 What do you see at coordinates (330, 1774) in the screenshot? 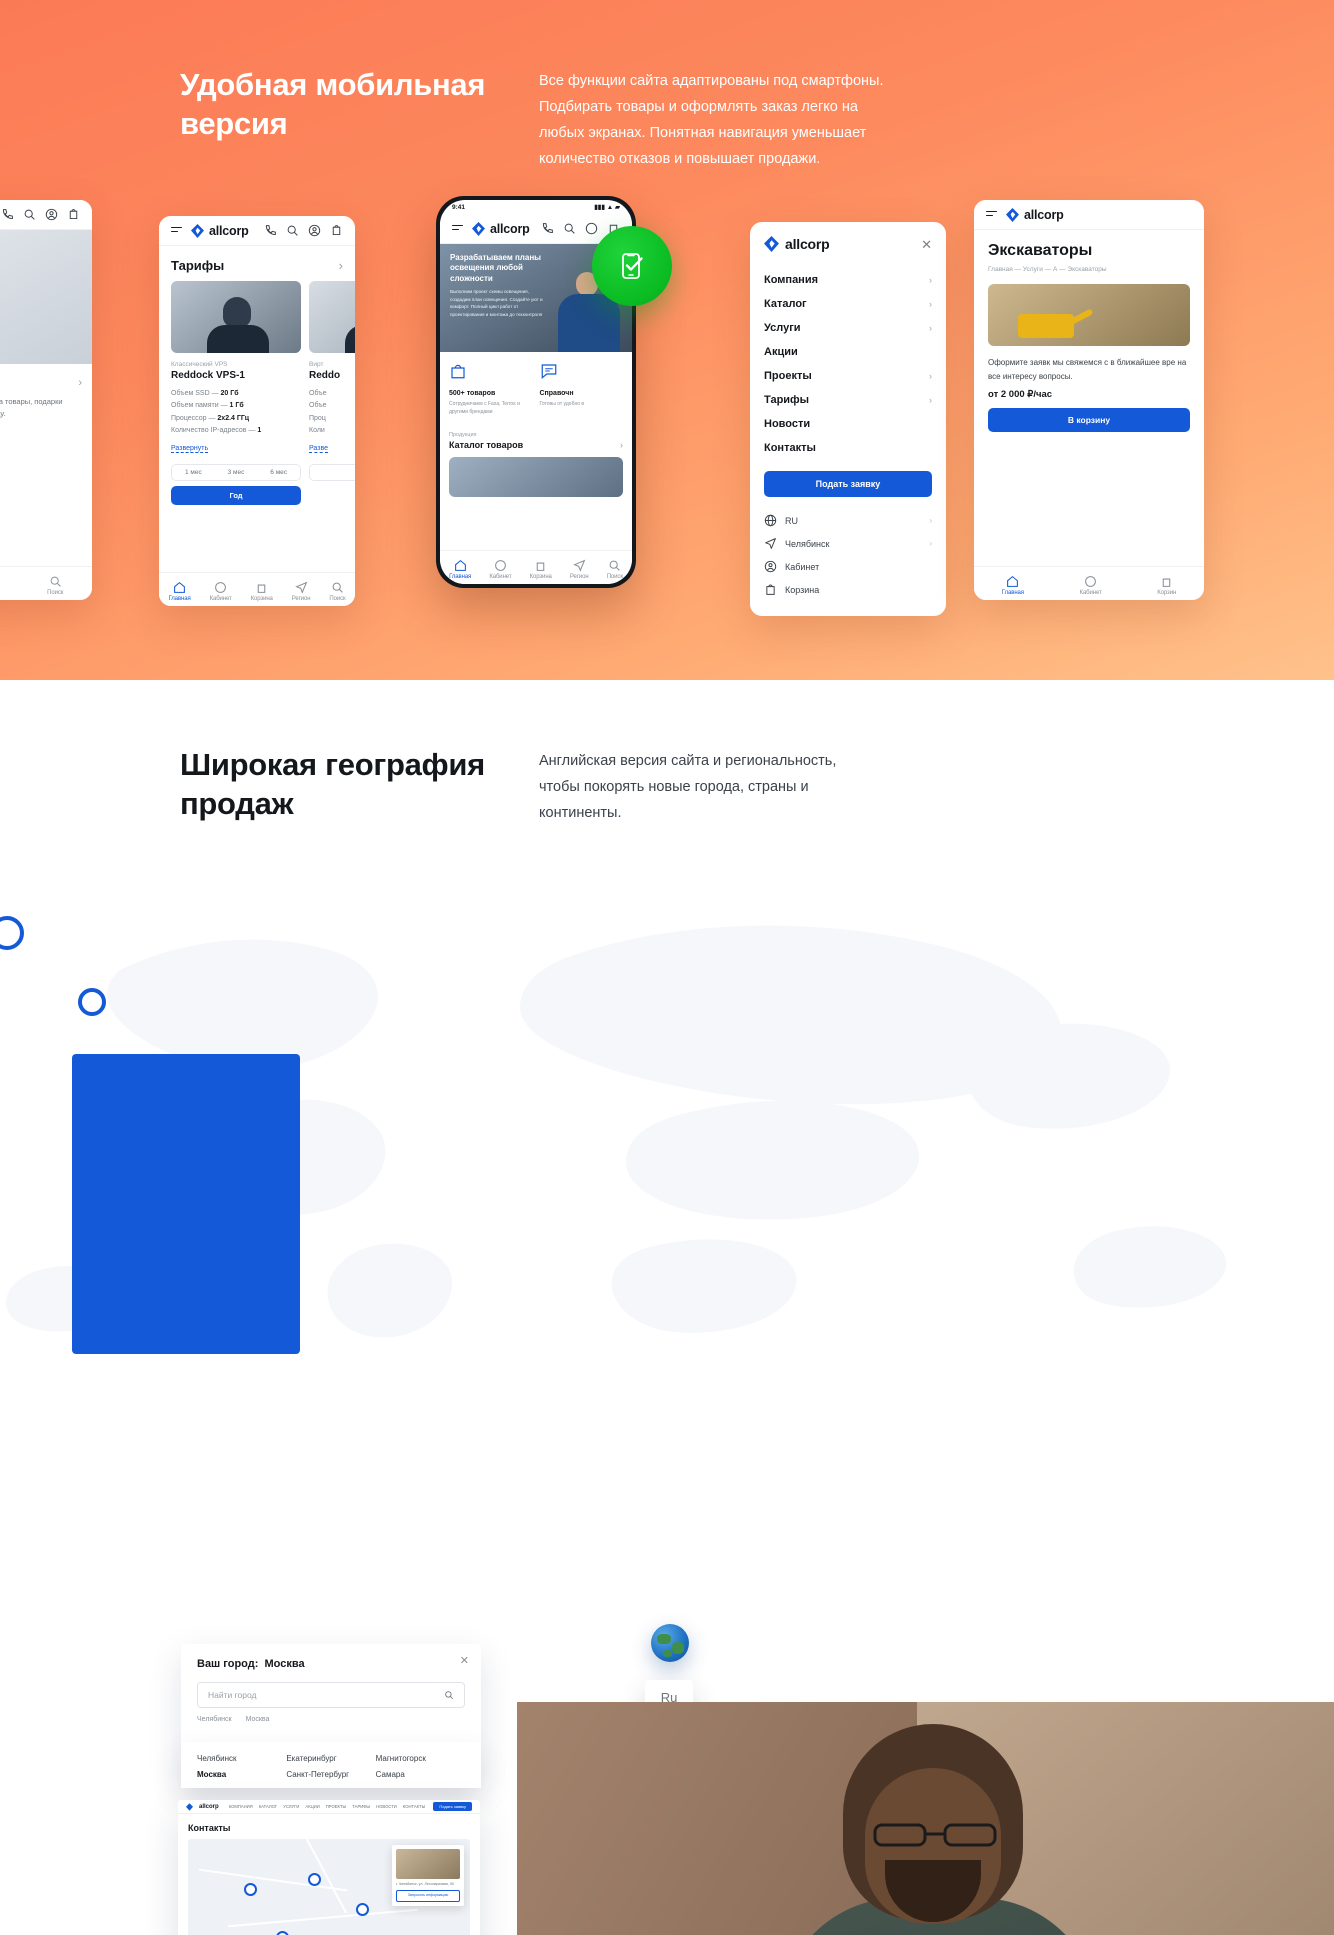
I see `city-option: Санкт-Петербург` at bounding box center [330, 1774].